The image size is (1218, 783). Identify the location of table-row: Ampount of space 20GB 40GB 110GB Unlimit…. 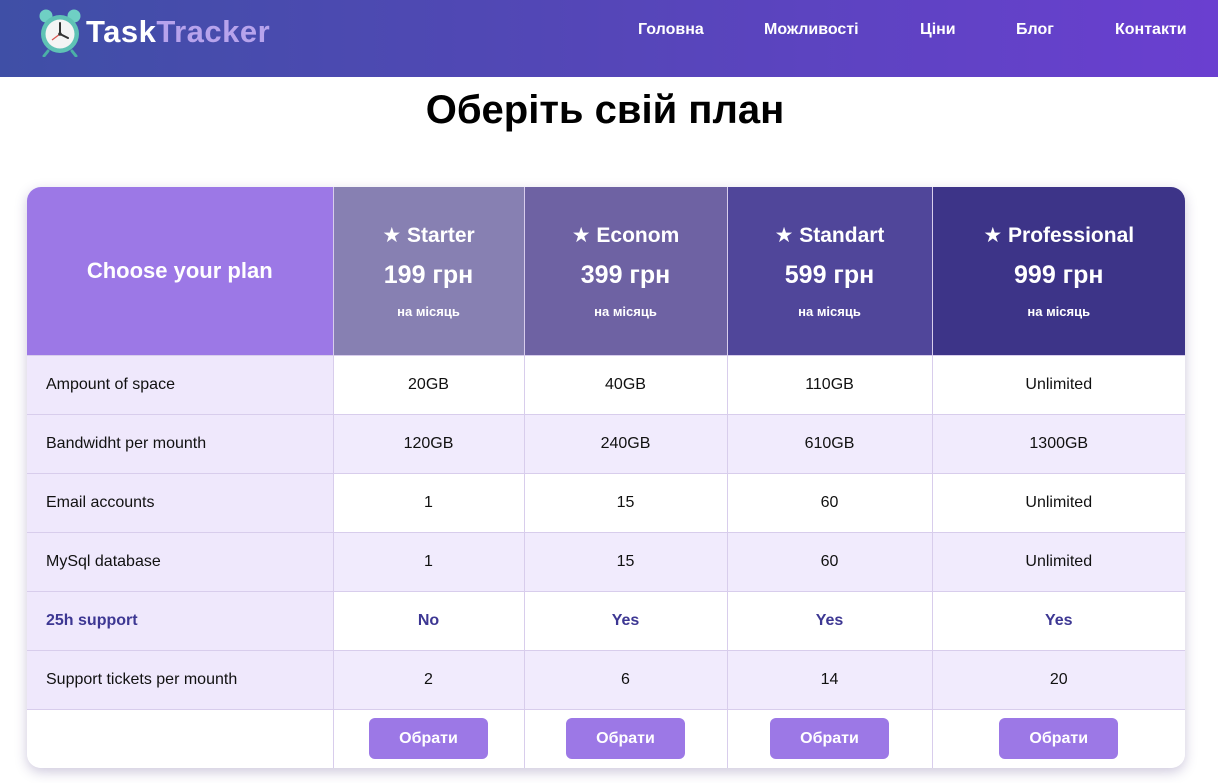
(606, 384).